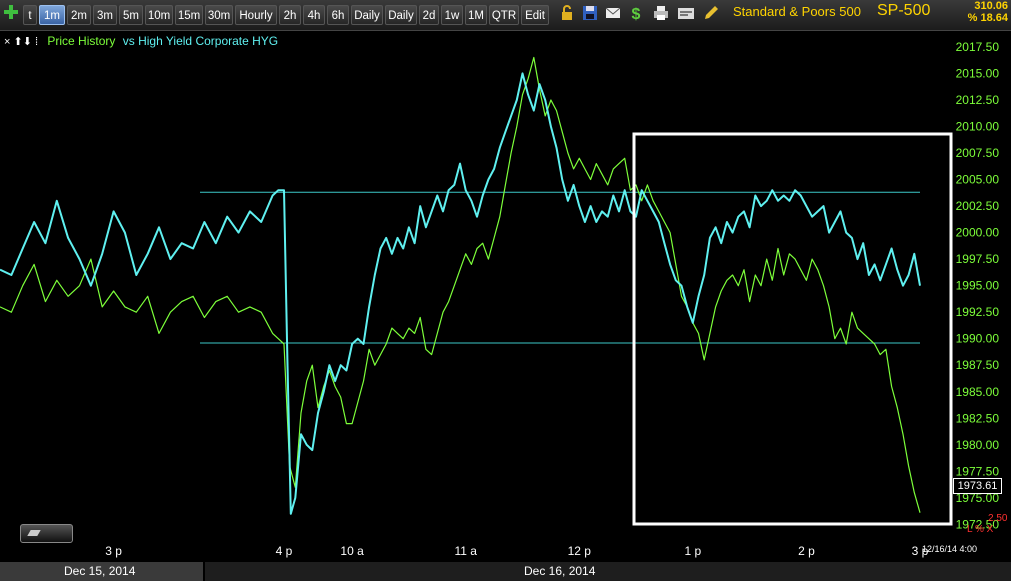 The height and width of the screenshot is (581, 1011). Describe the element at coordinates (505, 571) in the screenshot. I see `date-bar: Dec 15, 2014 Dec 16, 2014` at that location.